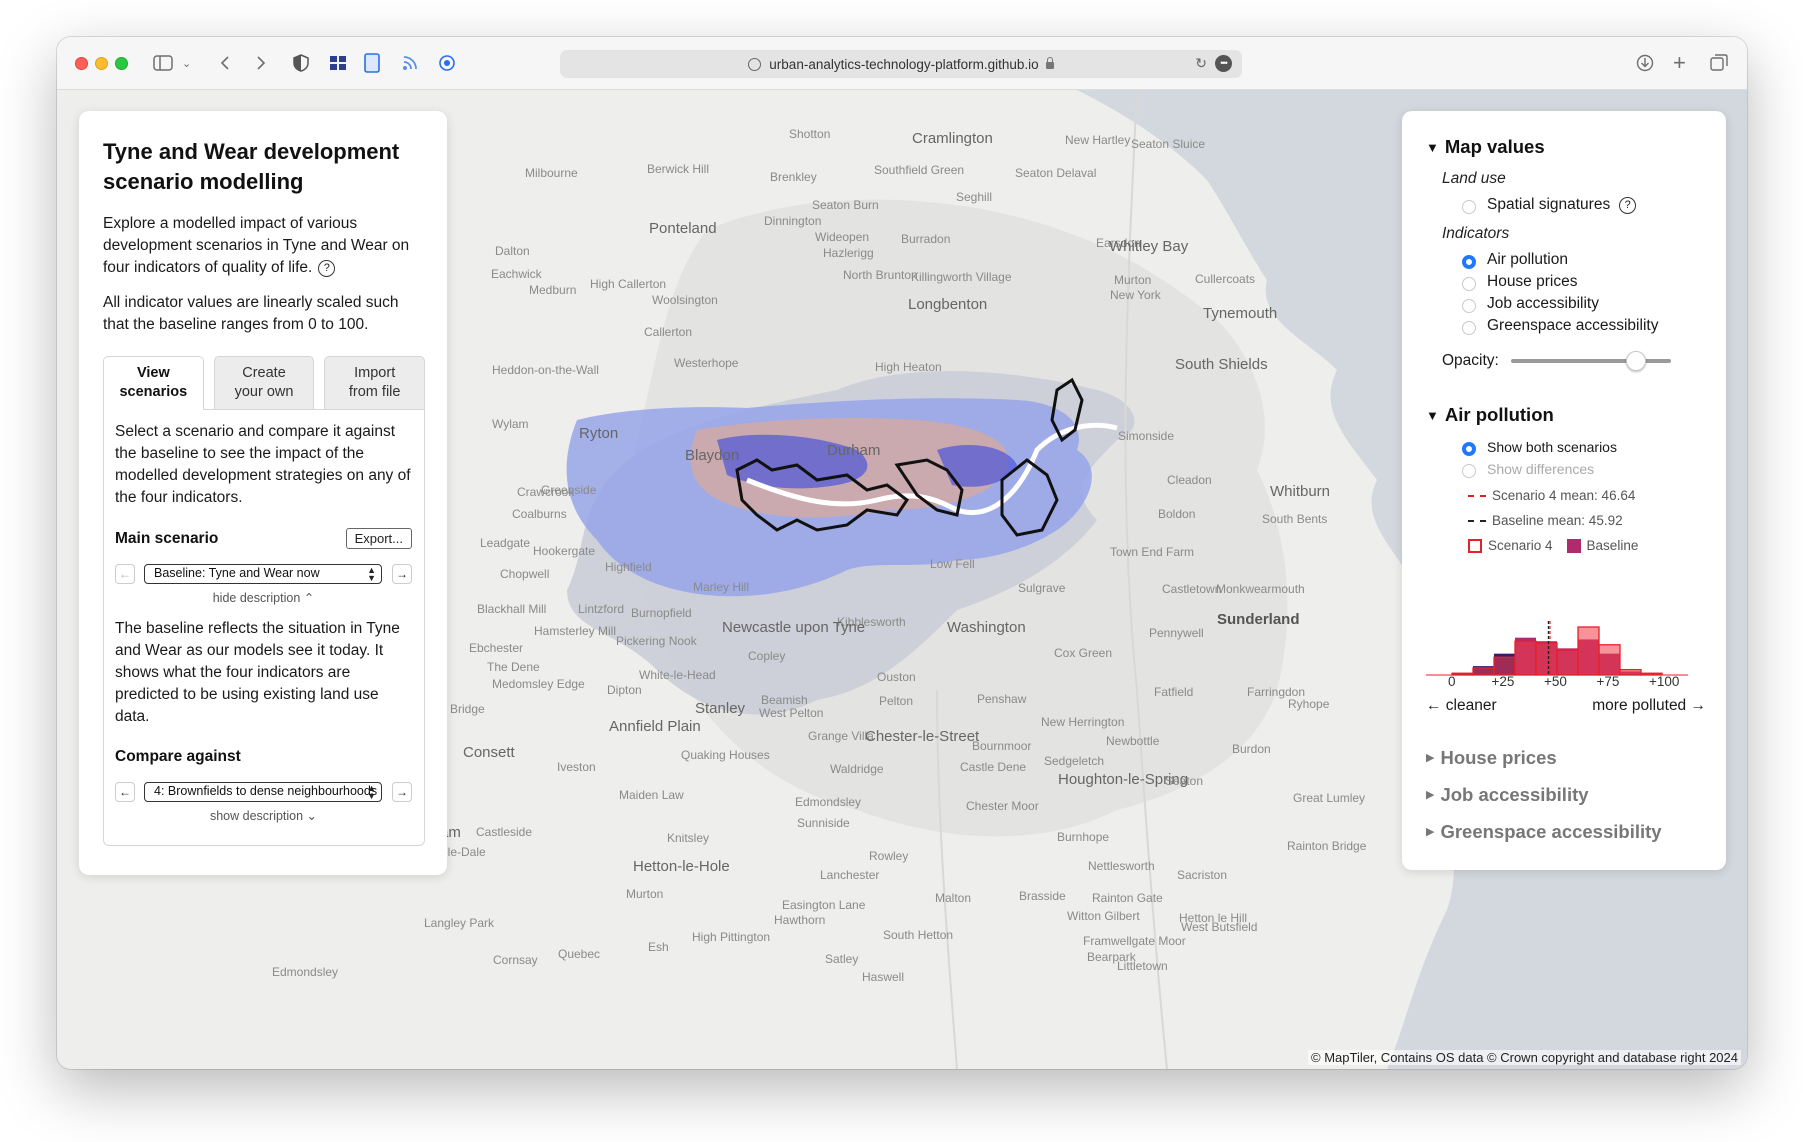  I want to click on place-label: Washington, so click(986, 627).